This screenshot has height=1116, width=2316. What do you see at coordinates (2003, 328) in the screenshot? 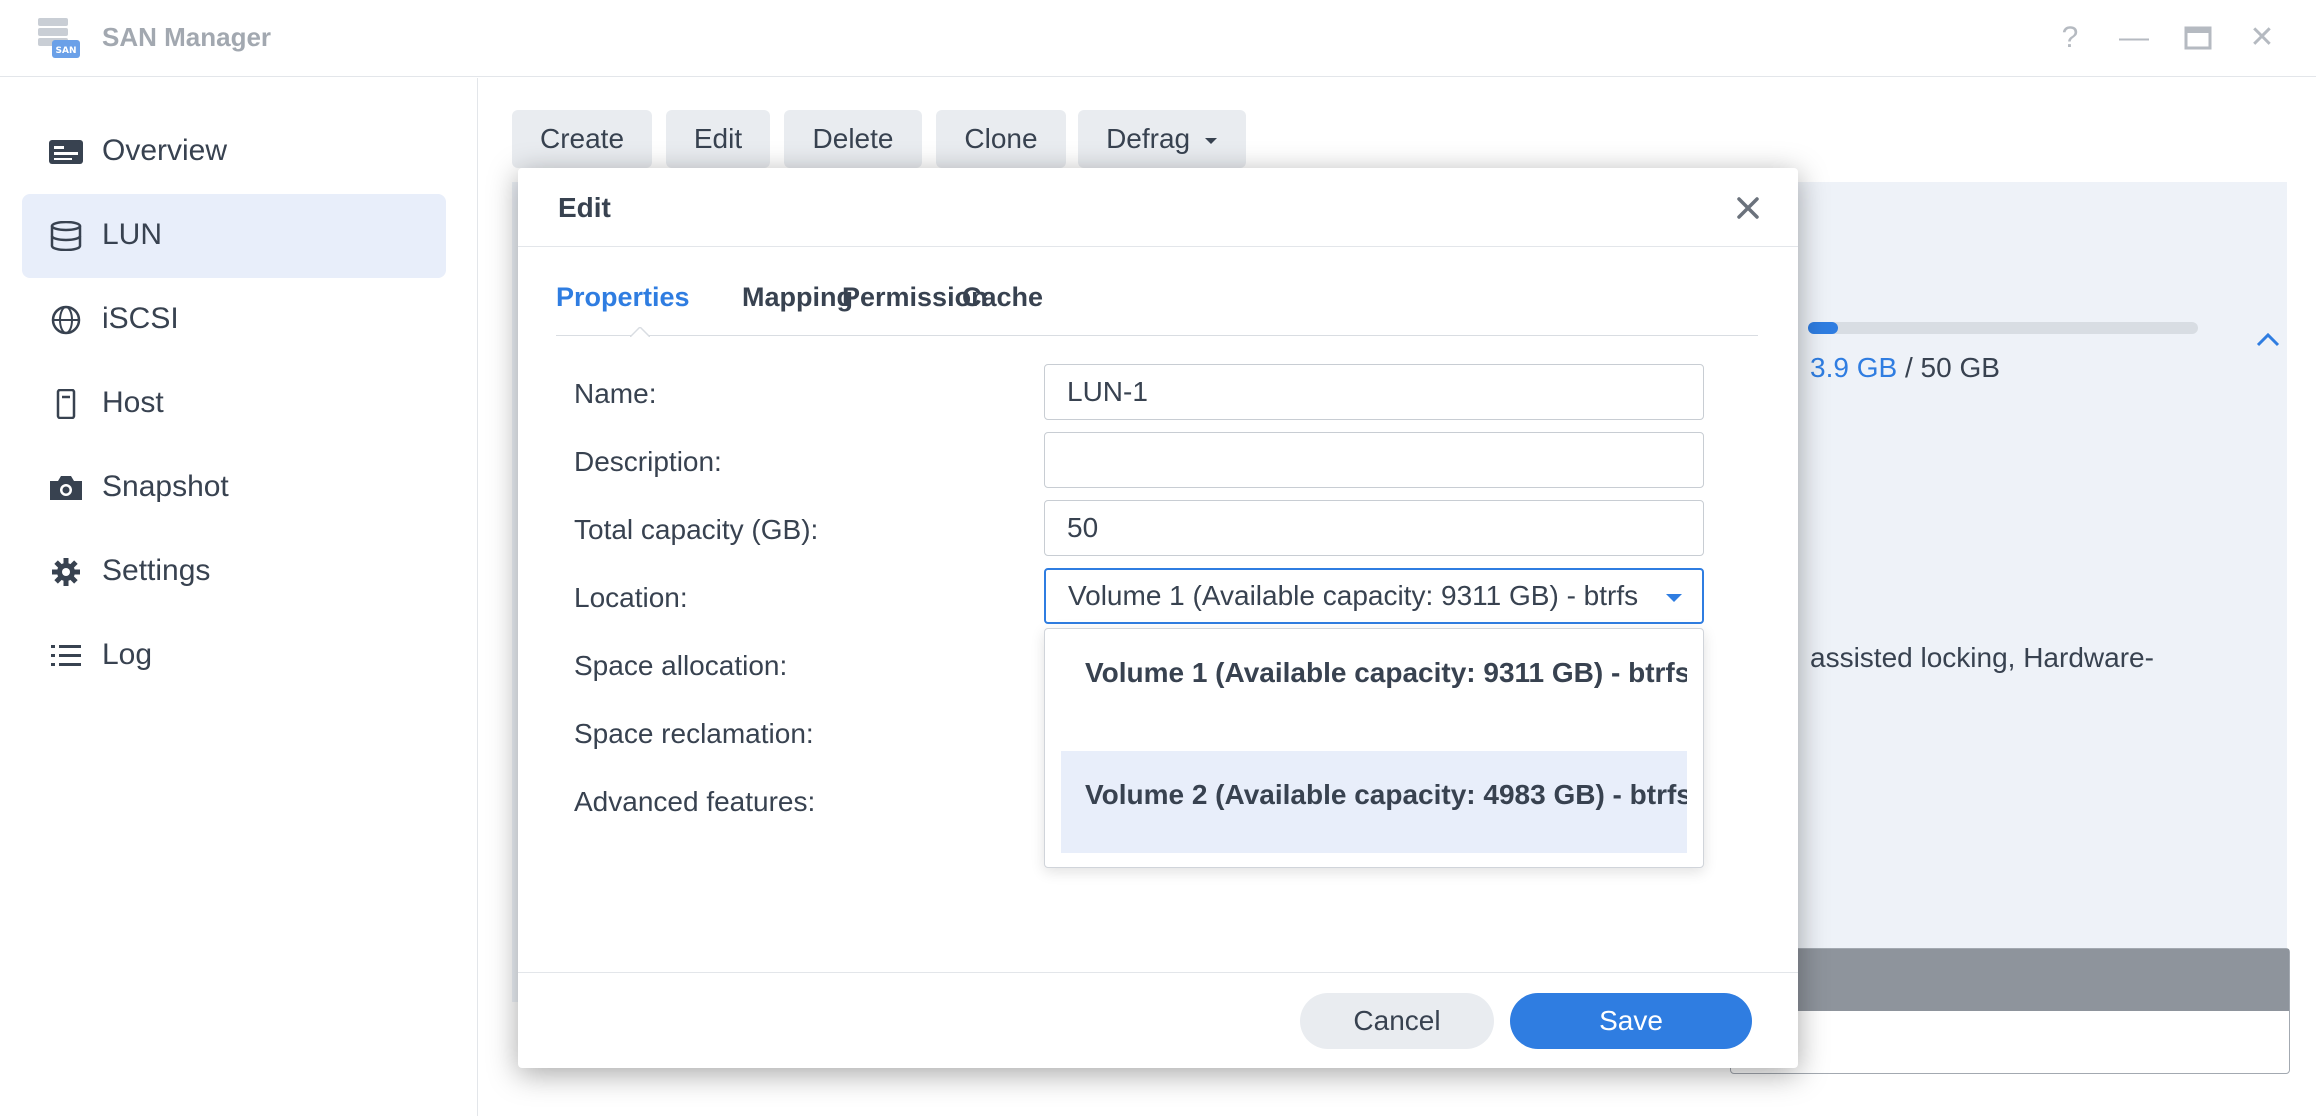
I see `usage-progress-bar` at bounding box center [2003, 328].